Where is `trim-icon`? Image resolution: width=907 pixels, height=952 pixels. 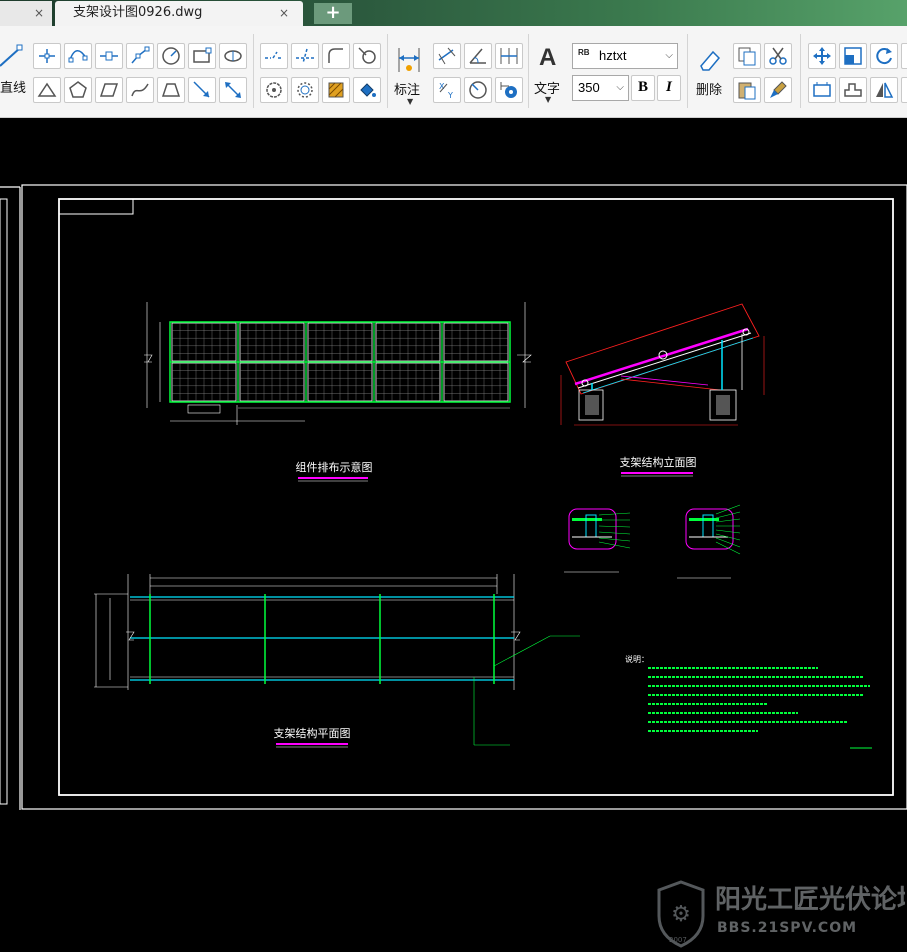 trim-icon is located at coordinates (305, 56).